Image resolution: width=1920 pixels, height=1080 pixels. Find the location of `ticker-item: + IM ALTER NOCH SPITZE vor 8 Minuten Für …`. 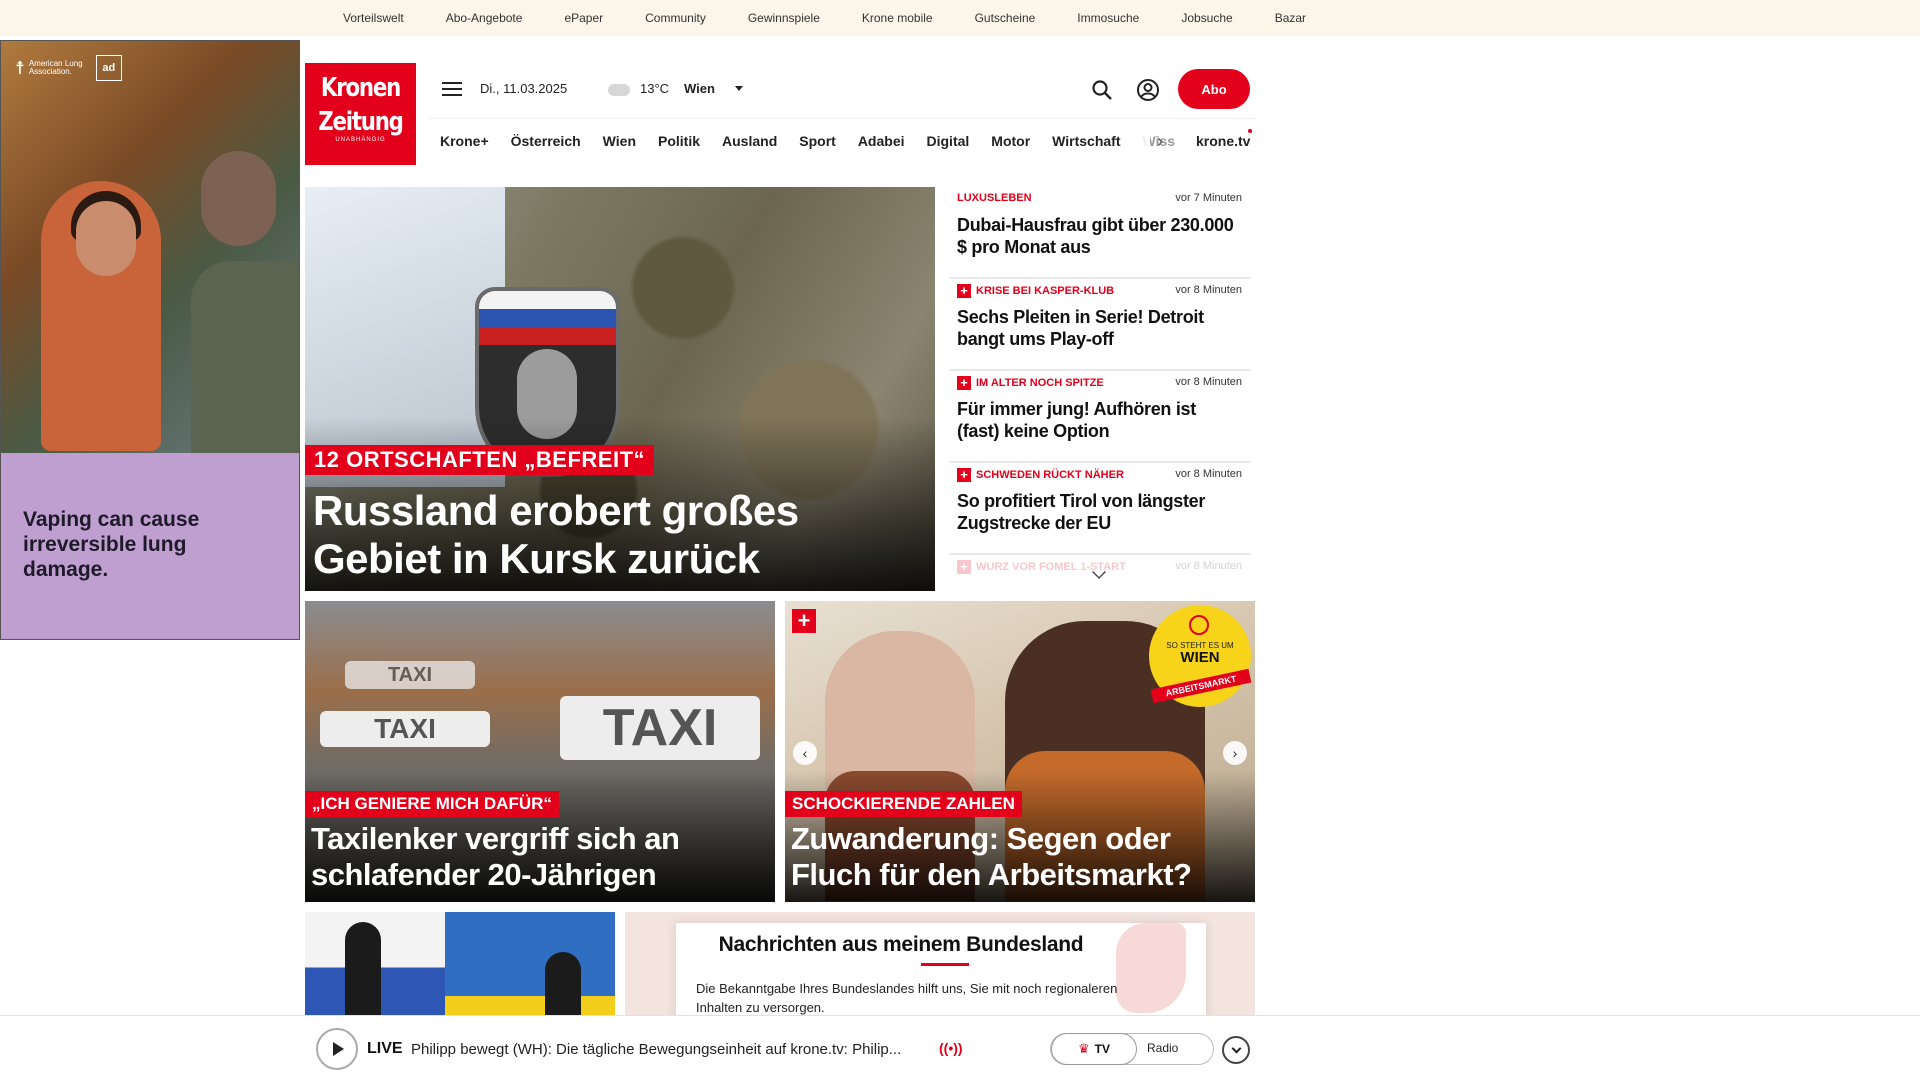

ticker-item: + IM ALTER NOCH SPITZE vor 8 Minuten Für … is located at coordinates (1100, 417).